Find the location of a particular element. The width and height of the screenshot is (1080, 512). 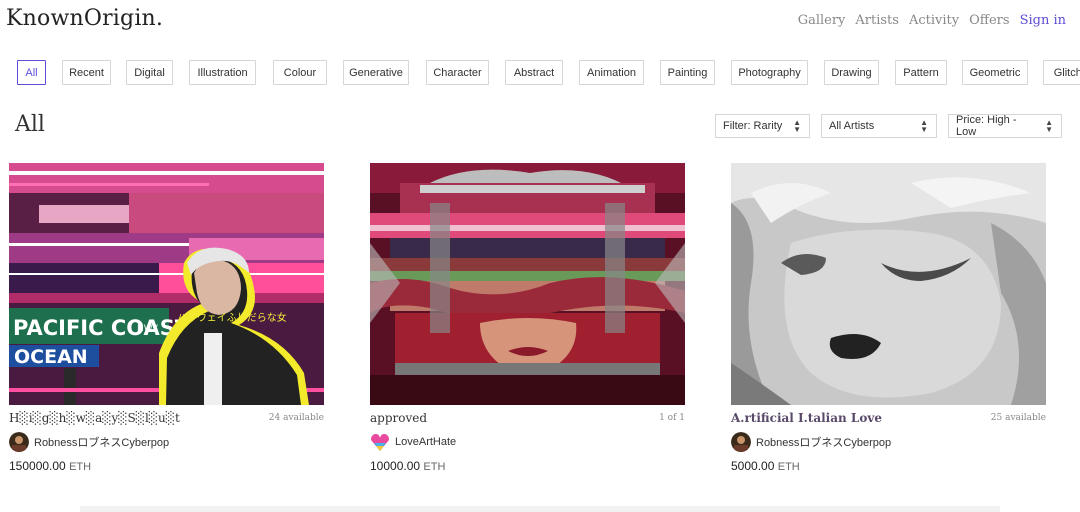

sign-sub-text: HWY is located at coordinates (148, 329).